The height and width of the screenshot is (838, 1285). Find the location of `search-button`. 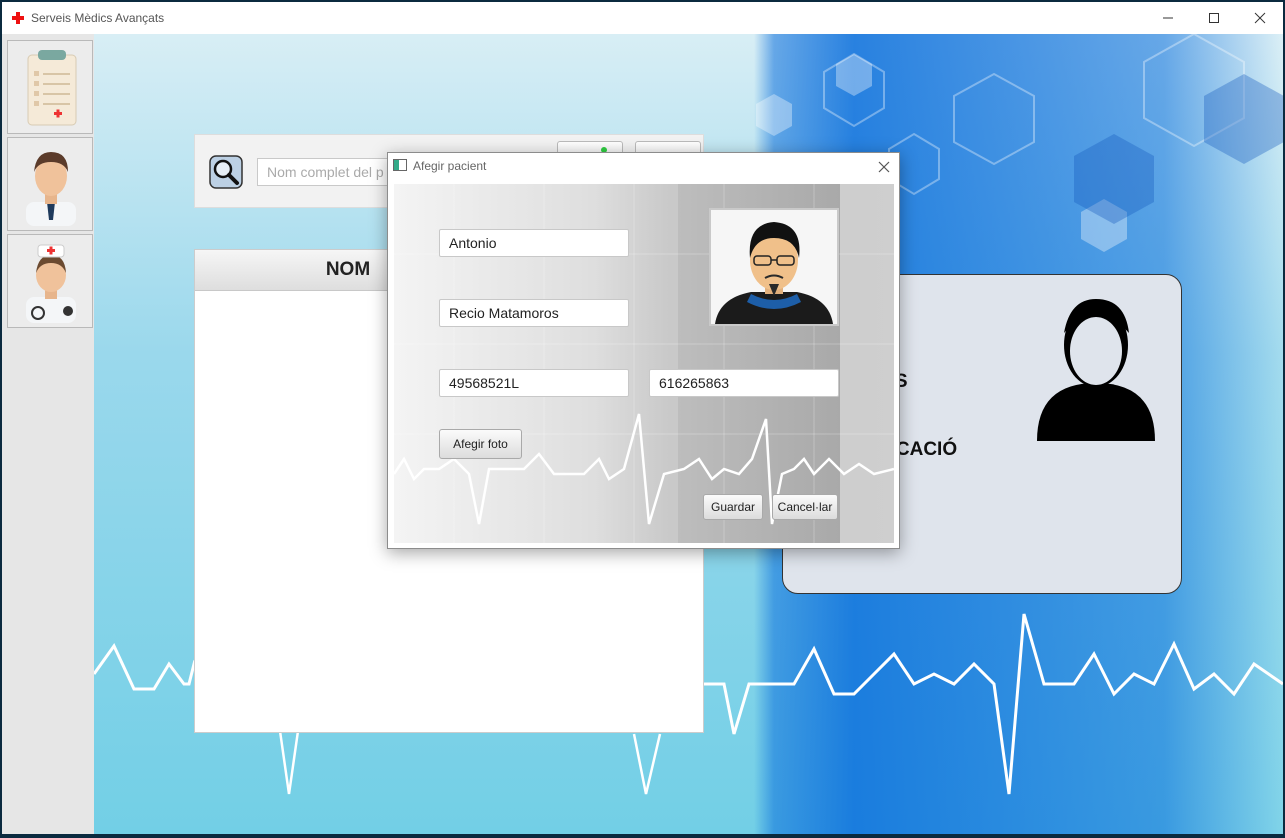

search-button is located at coordinates (226, 172).